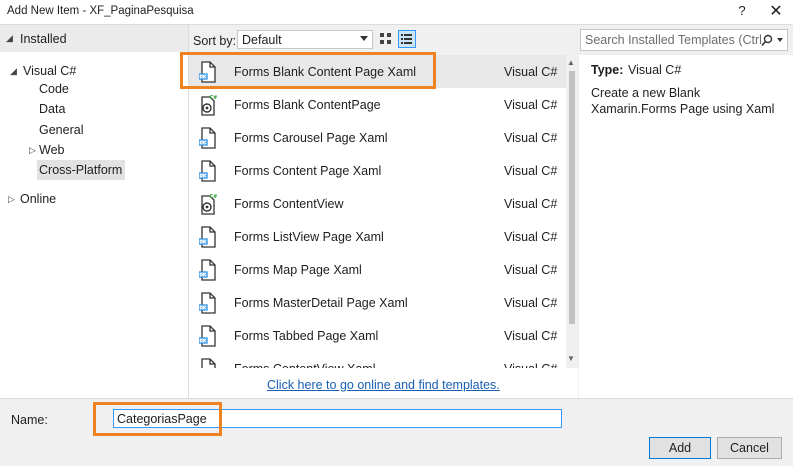 The width and height of the screenshot is (793, 466). Describe the element at coordinates (386, 39) in the screenshot. I see `grid-view-icon` at that location.